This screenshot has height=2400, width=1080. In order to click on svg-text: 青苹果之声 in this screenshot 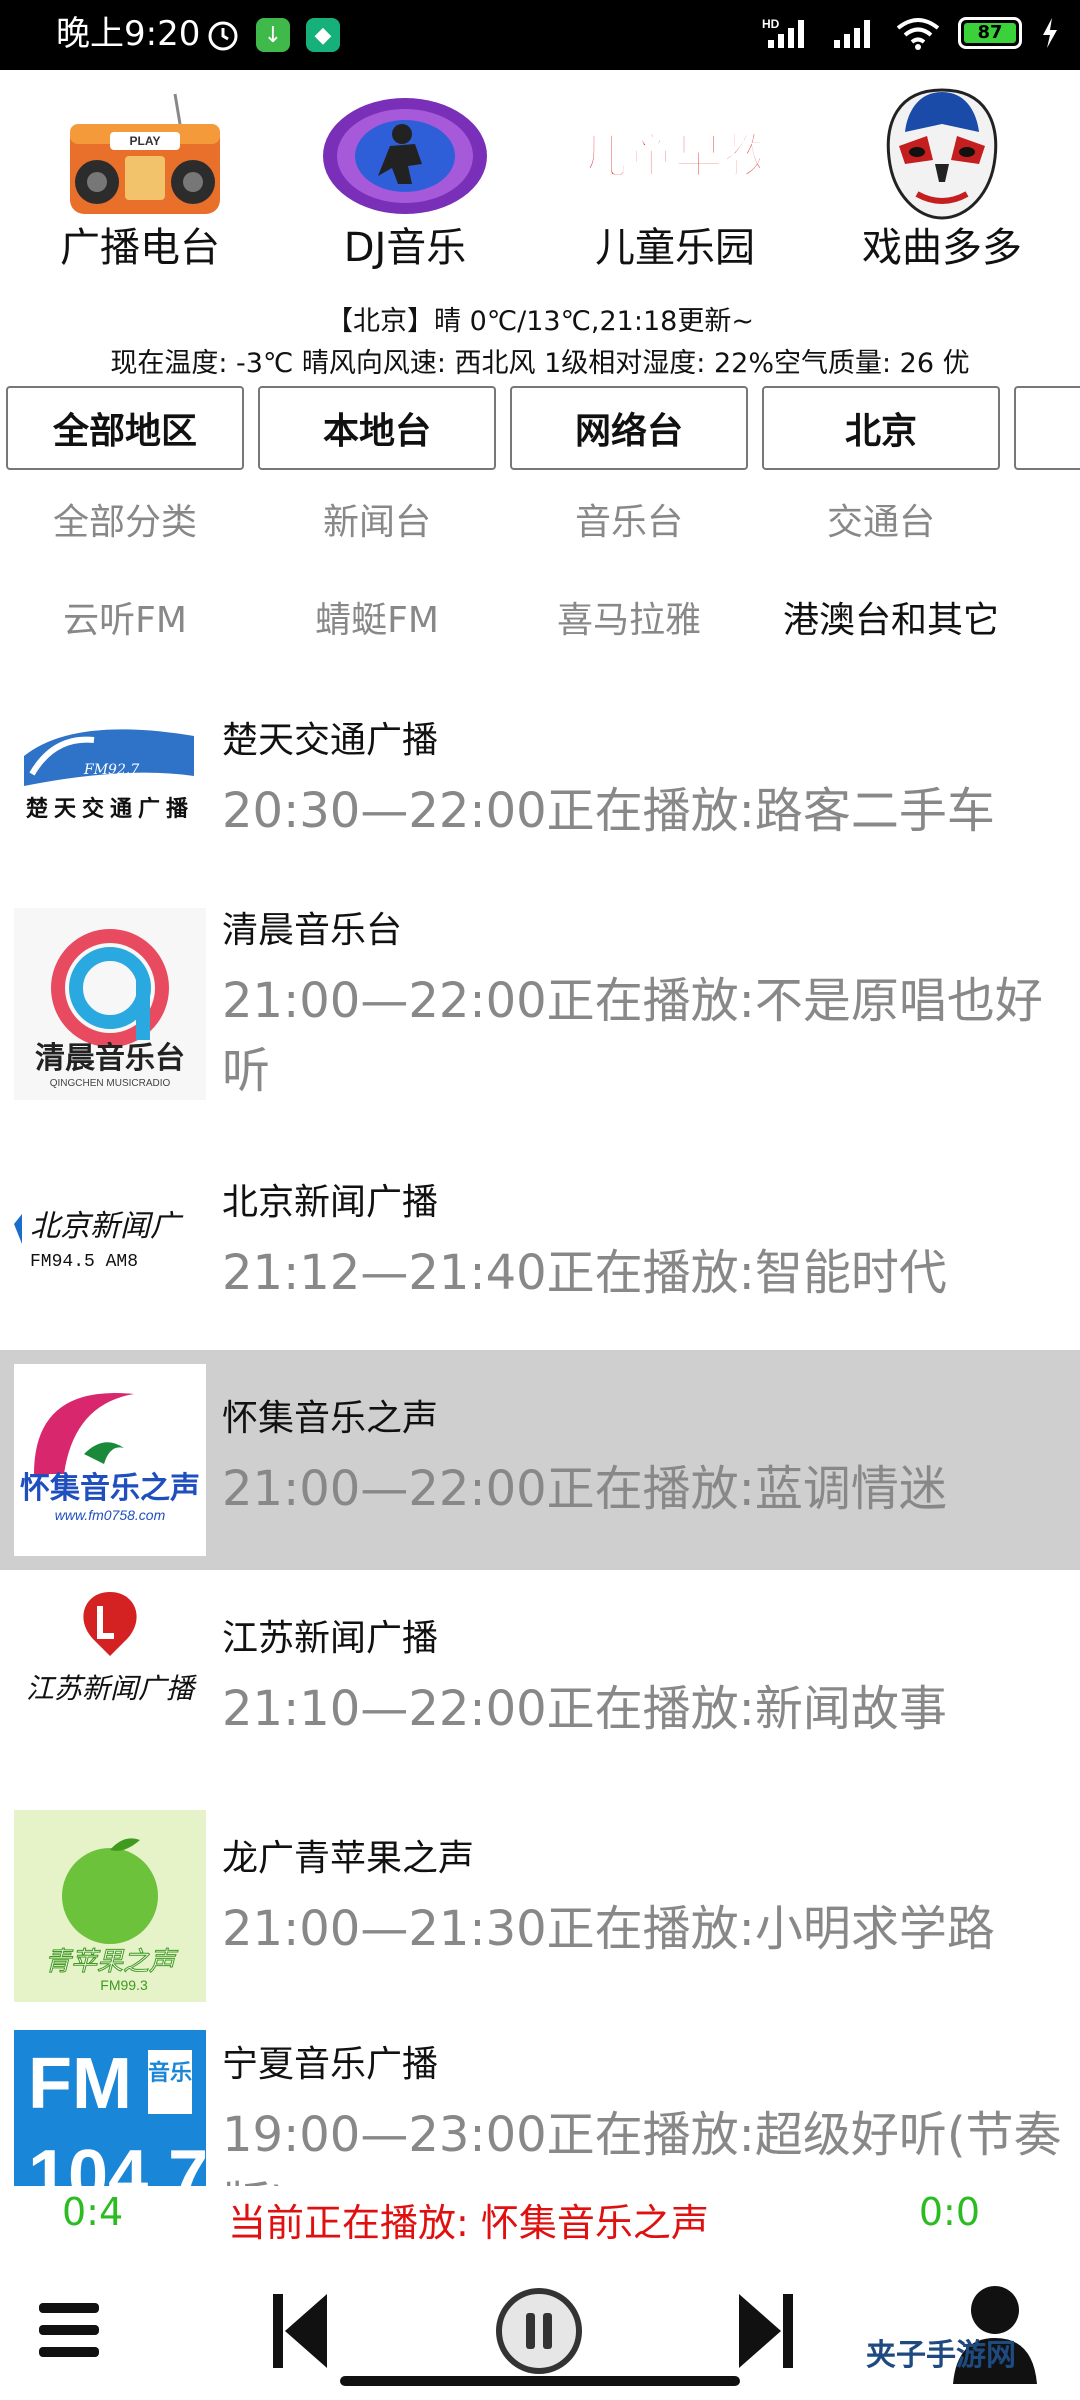, I will do `click(112, 1962)`.